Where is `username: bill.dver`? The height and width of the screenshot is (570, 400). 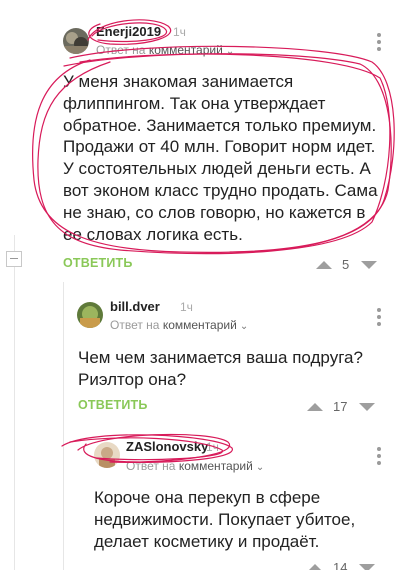 username: bill.dver is located at coordinates (135, 306).